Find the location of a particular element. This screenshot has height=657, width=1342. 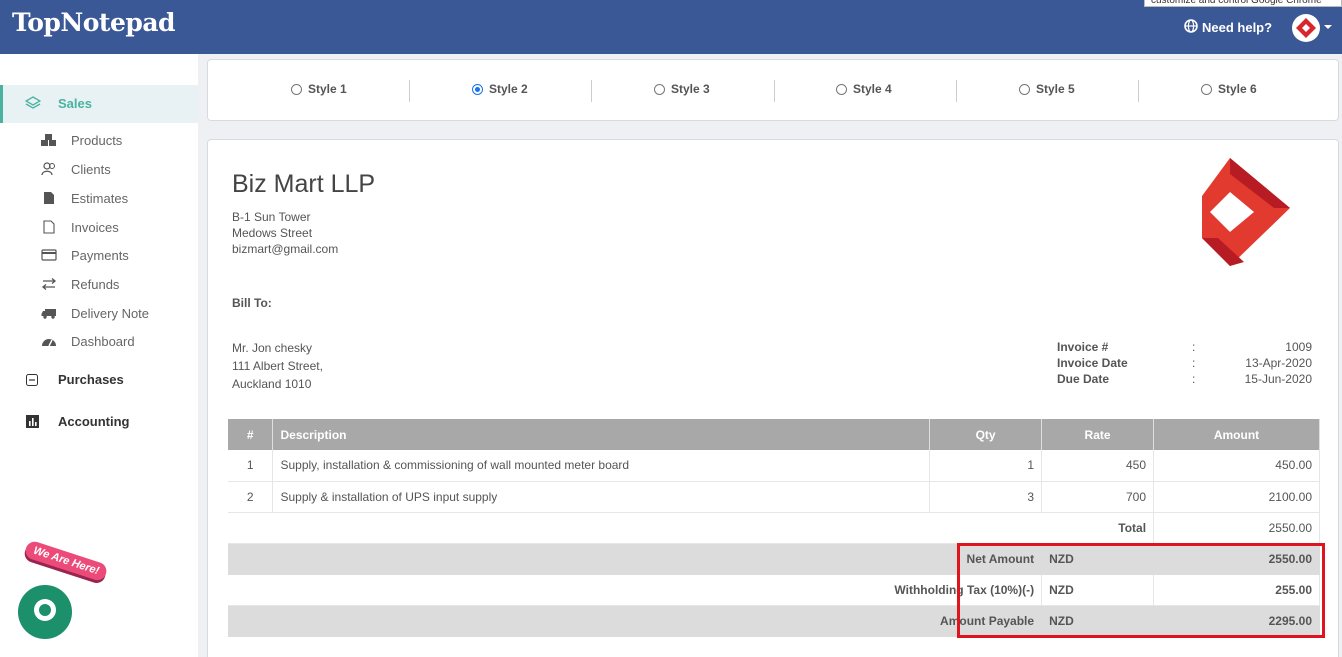

globe-icon is located at coordinates (1191, 27).